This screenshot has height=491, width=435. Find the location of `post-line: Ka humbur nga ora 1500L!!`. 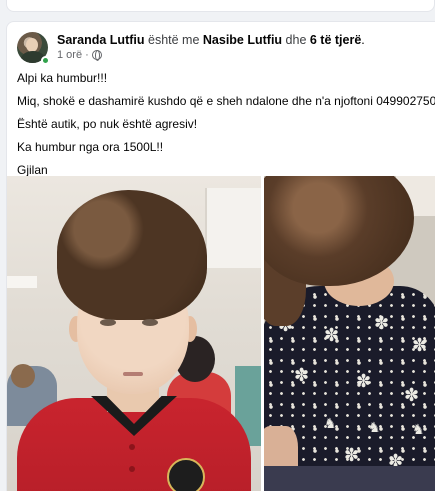

post-line: Ka humbur nga ora 1500L!! is located at coordinates (90, 147).